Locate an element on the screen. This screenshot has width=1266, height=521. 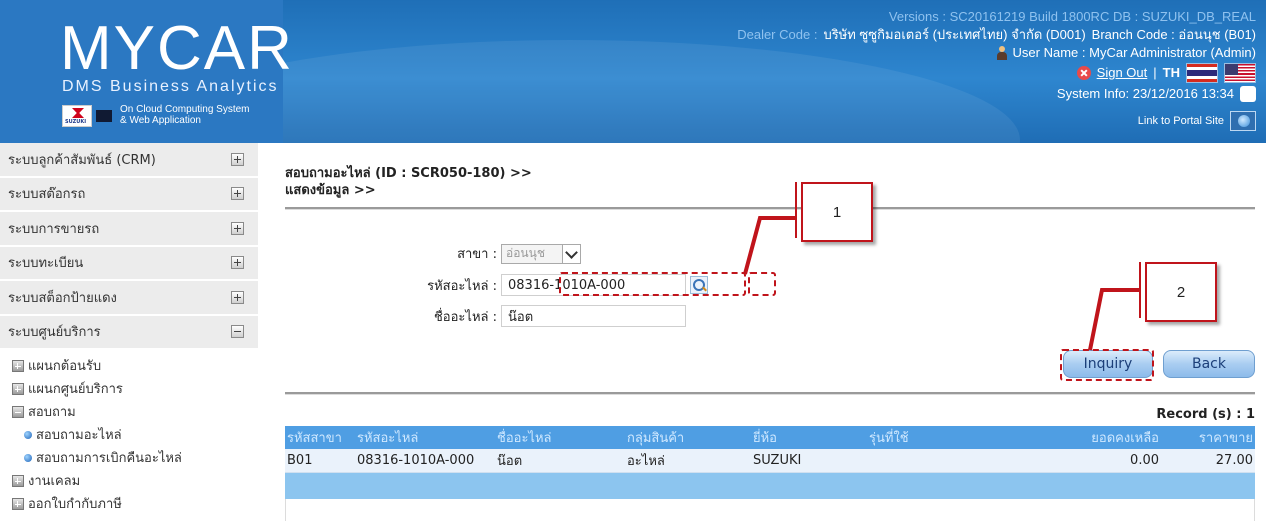
menu-crm: ระบบลูกค้าสัมพันธ์ (CRM) is located at coordinates (129, 160).